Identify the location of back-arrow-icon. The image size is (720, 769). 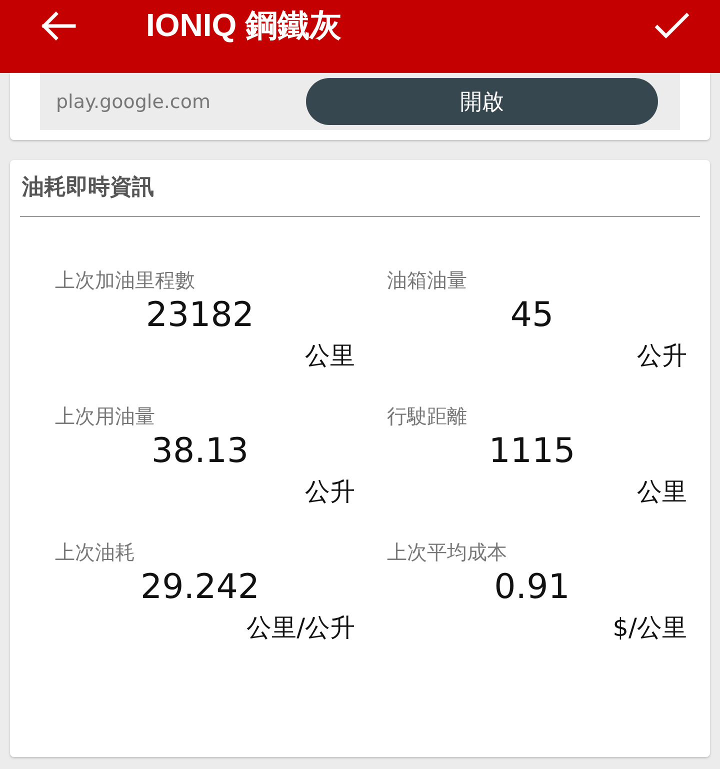
(58, 25).